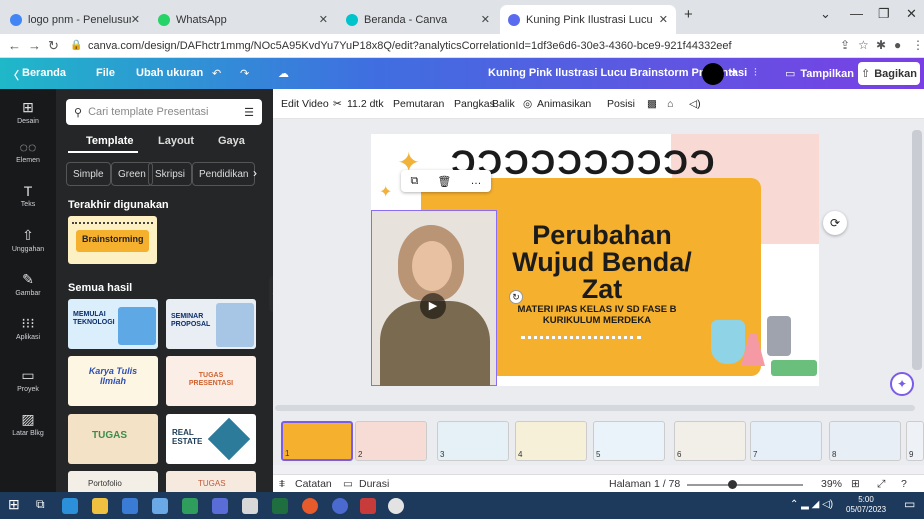 This screenshot has height=519, width=924. I want to click on page-thumbnail: 1, so click(317, 441).